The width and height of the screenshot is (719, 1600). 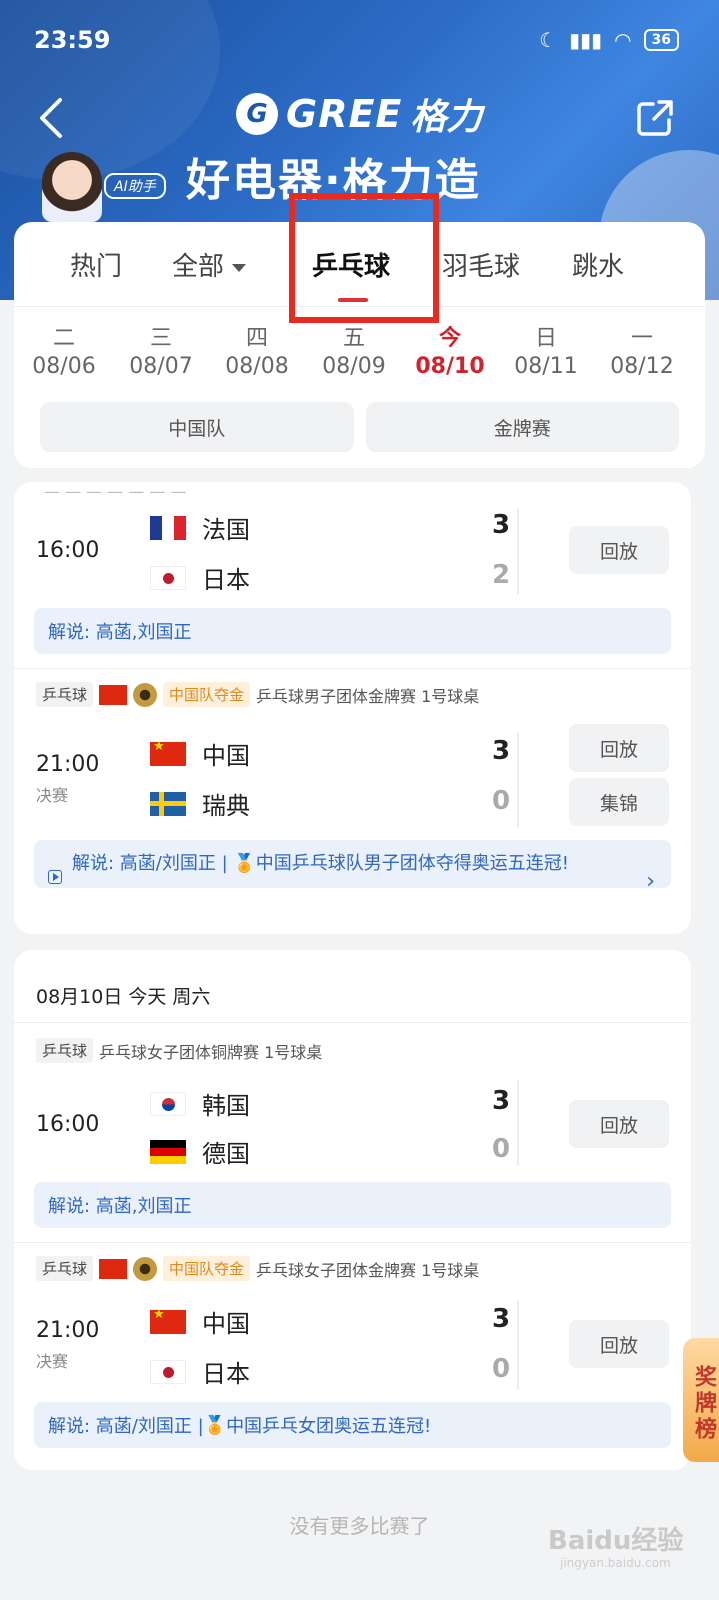 What do you see at coordinates (701, 1400) in the screenshot?
I see `medal-table-button: 奖牌榜` at bounding box center [701, 1400].